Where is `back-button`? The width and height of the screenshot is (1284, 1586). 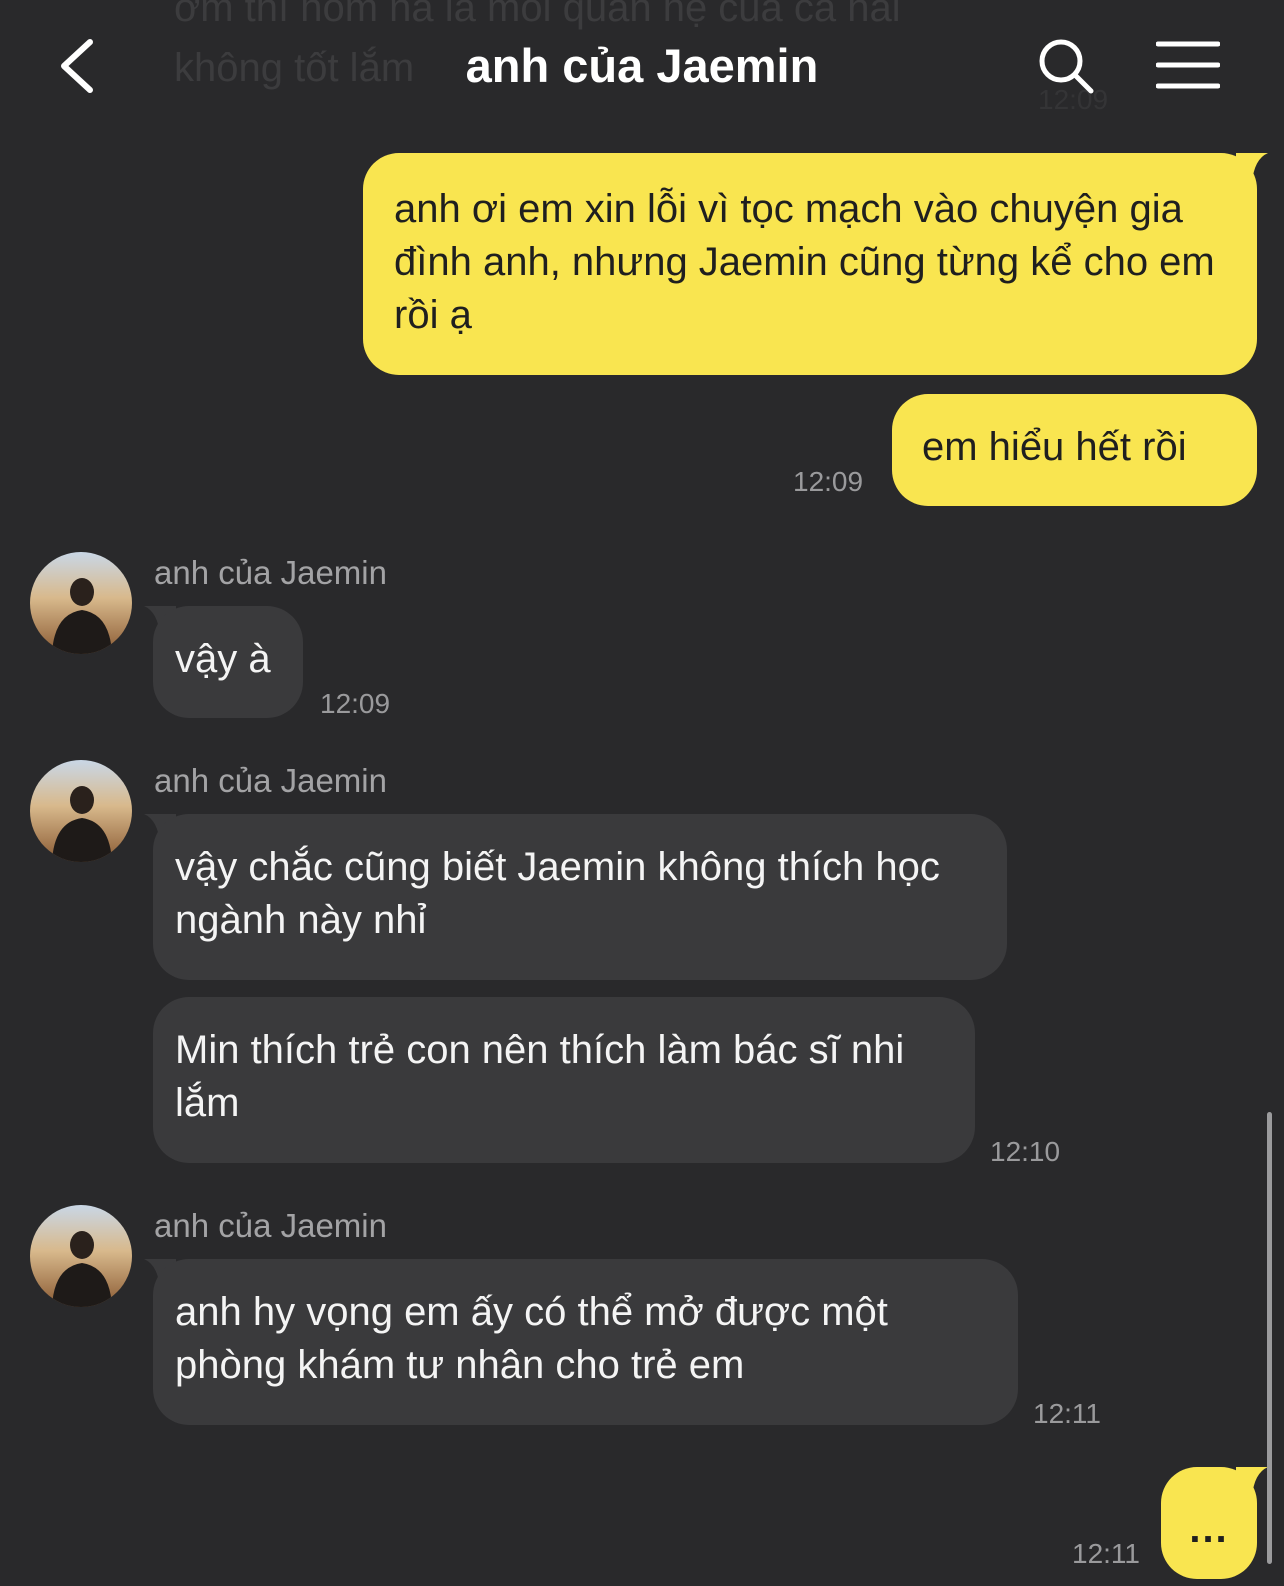
back-button is located at coordinates (80, 66).